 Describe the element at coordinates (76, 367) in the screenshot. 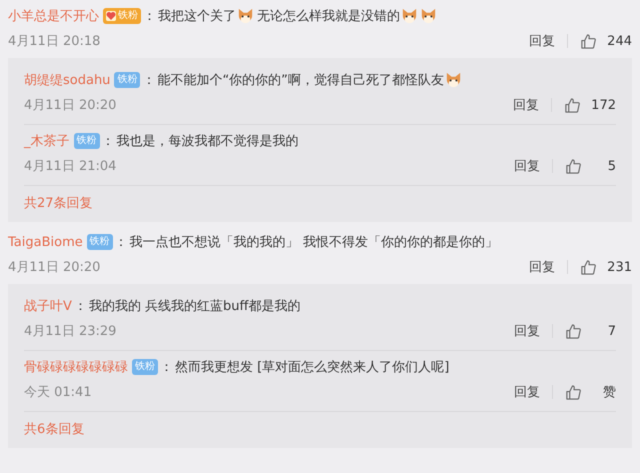

I see `username: 骨碌碌碌碌碌碌碌` at that location.